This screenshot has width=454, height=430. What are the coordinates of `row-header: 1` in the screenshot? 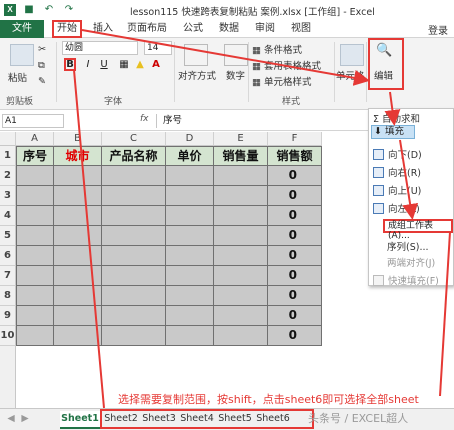 It's located at (8, 156).